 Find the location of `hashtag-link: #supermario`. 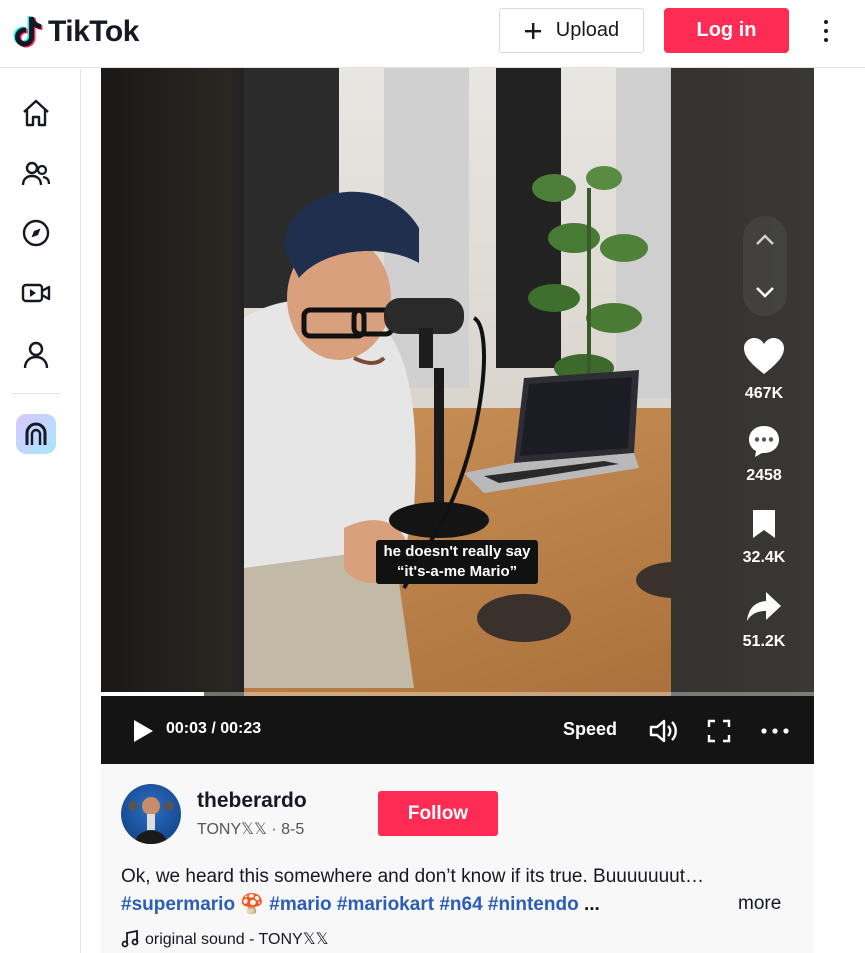

hashtag-link: #supermario is located at coordinates (178, 904).